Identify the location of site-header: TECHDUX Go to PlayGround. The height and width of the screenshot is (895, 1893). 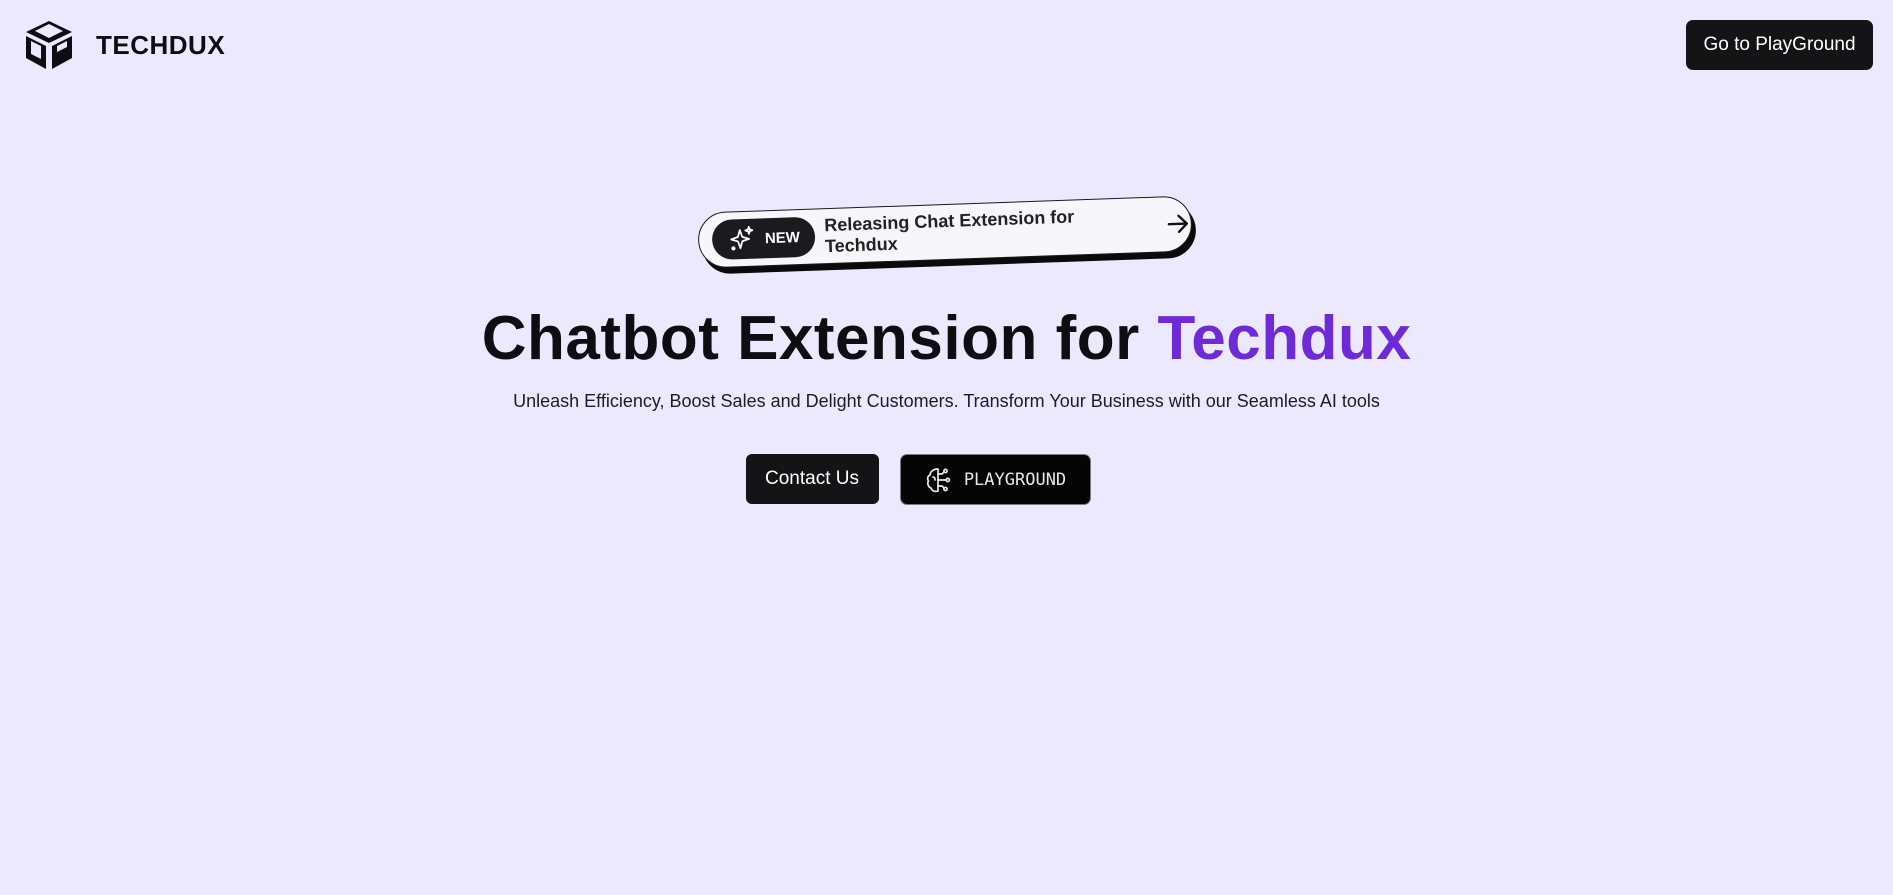
(946, 45).